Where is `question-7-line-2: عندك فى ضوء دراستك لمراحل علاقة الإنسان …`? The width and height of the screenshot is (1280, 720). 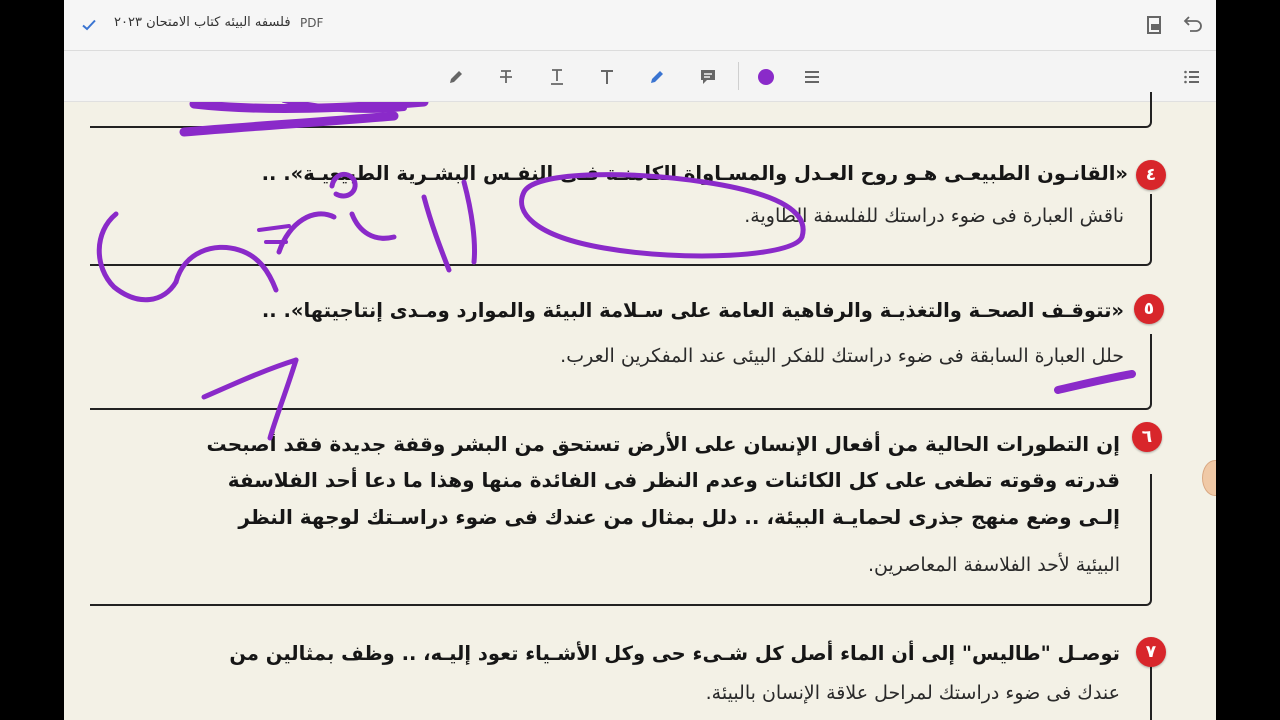 question-7-line-2: عندك فى ضوء دراستك لمراحل علاقة الإنسان … is located at coordinates (912, 693).